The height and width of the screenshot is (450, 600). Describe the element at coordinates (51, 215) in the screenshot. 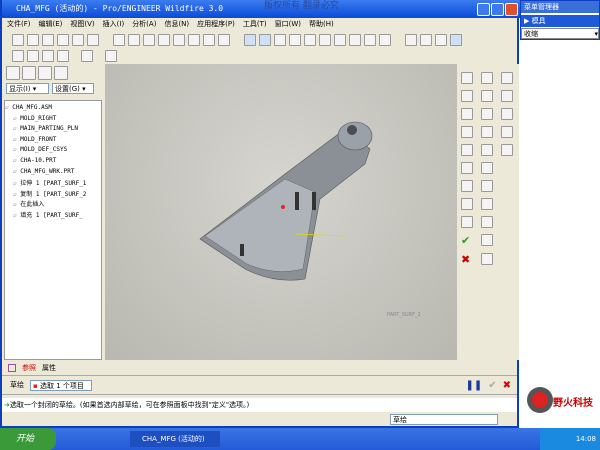

I see `tree-item: ▱ 填充 1 [PART_SURF_` at that location.